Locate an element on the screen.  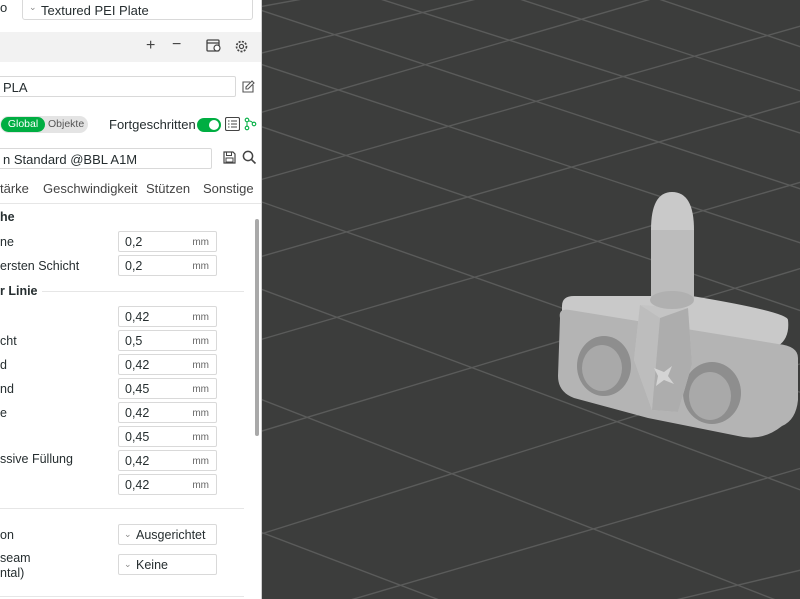
plate-type-label: o is located at coordinates (4, 7).